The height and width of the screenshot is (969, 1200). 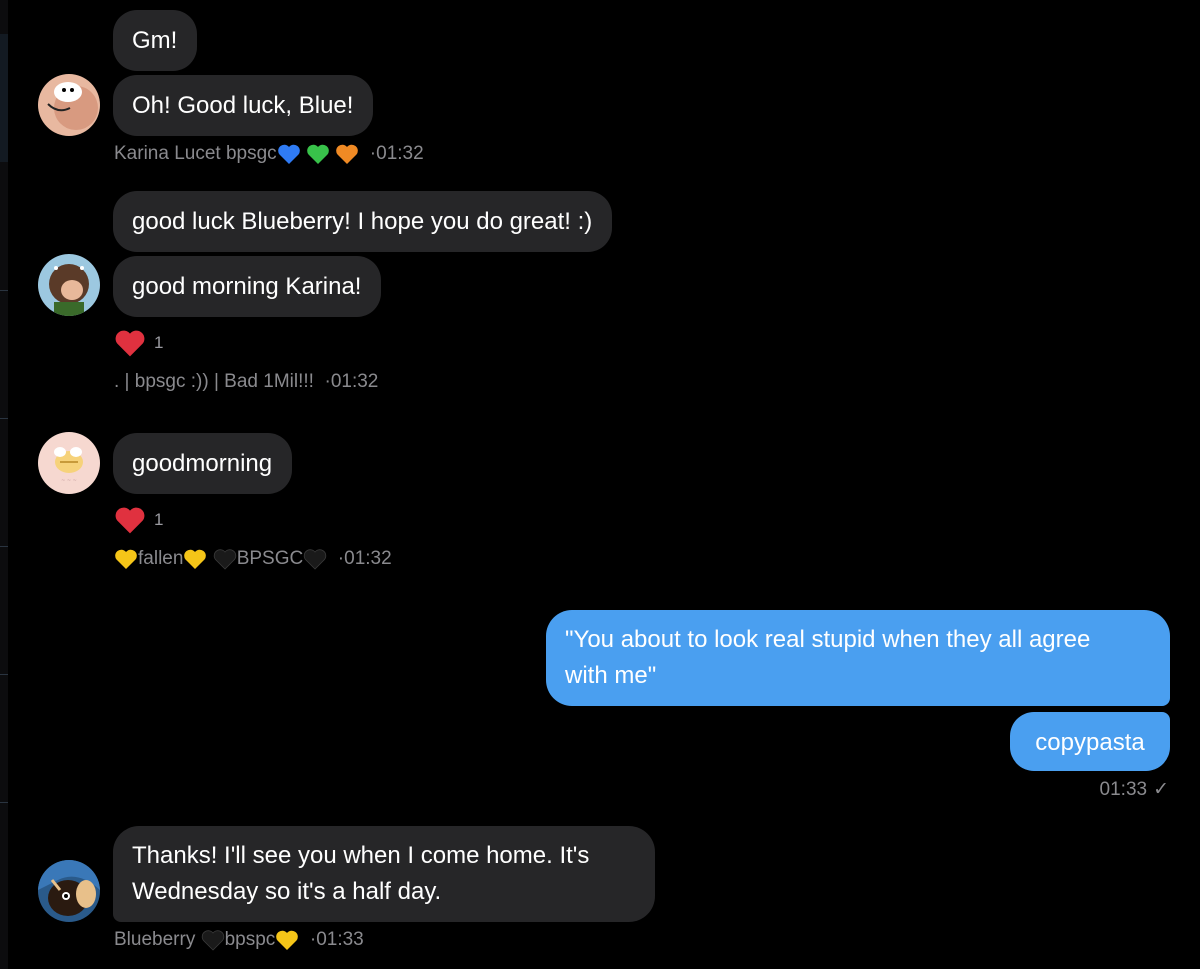 I want to click on sender-name-part: bpspc, so click(x=250, y=939).